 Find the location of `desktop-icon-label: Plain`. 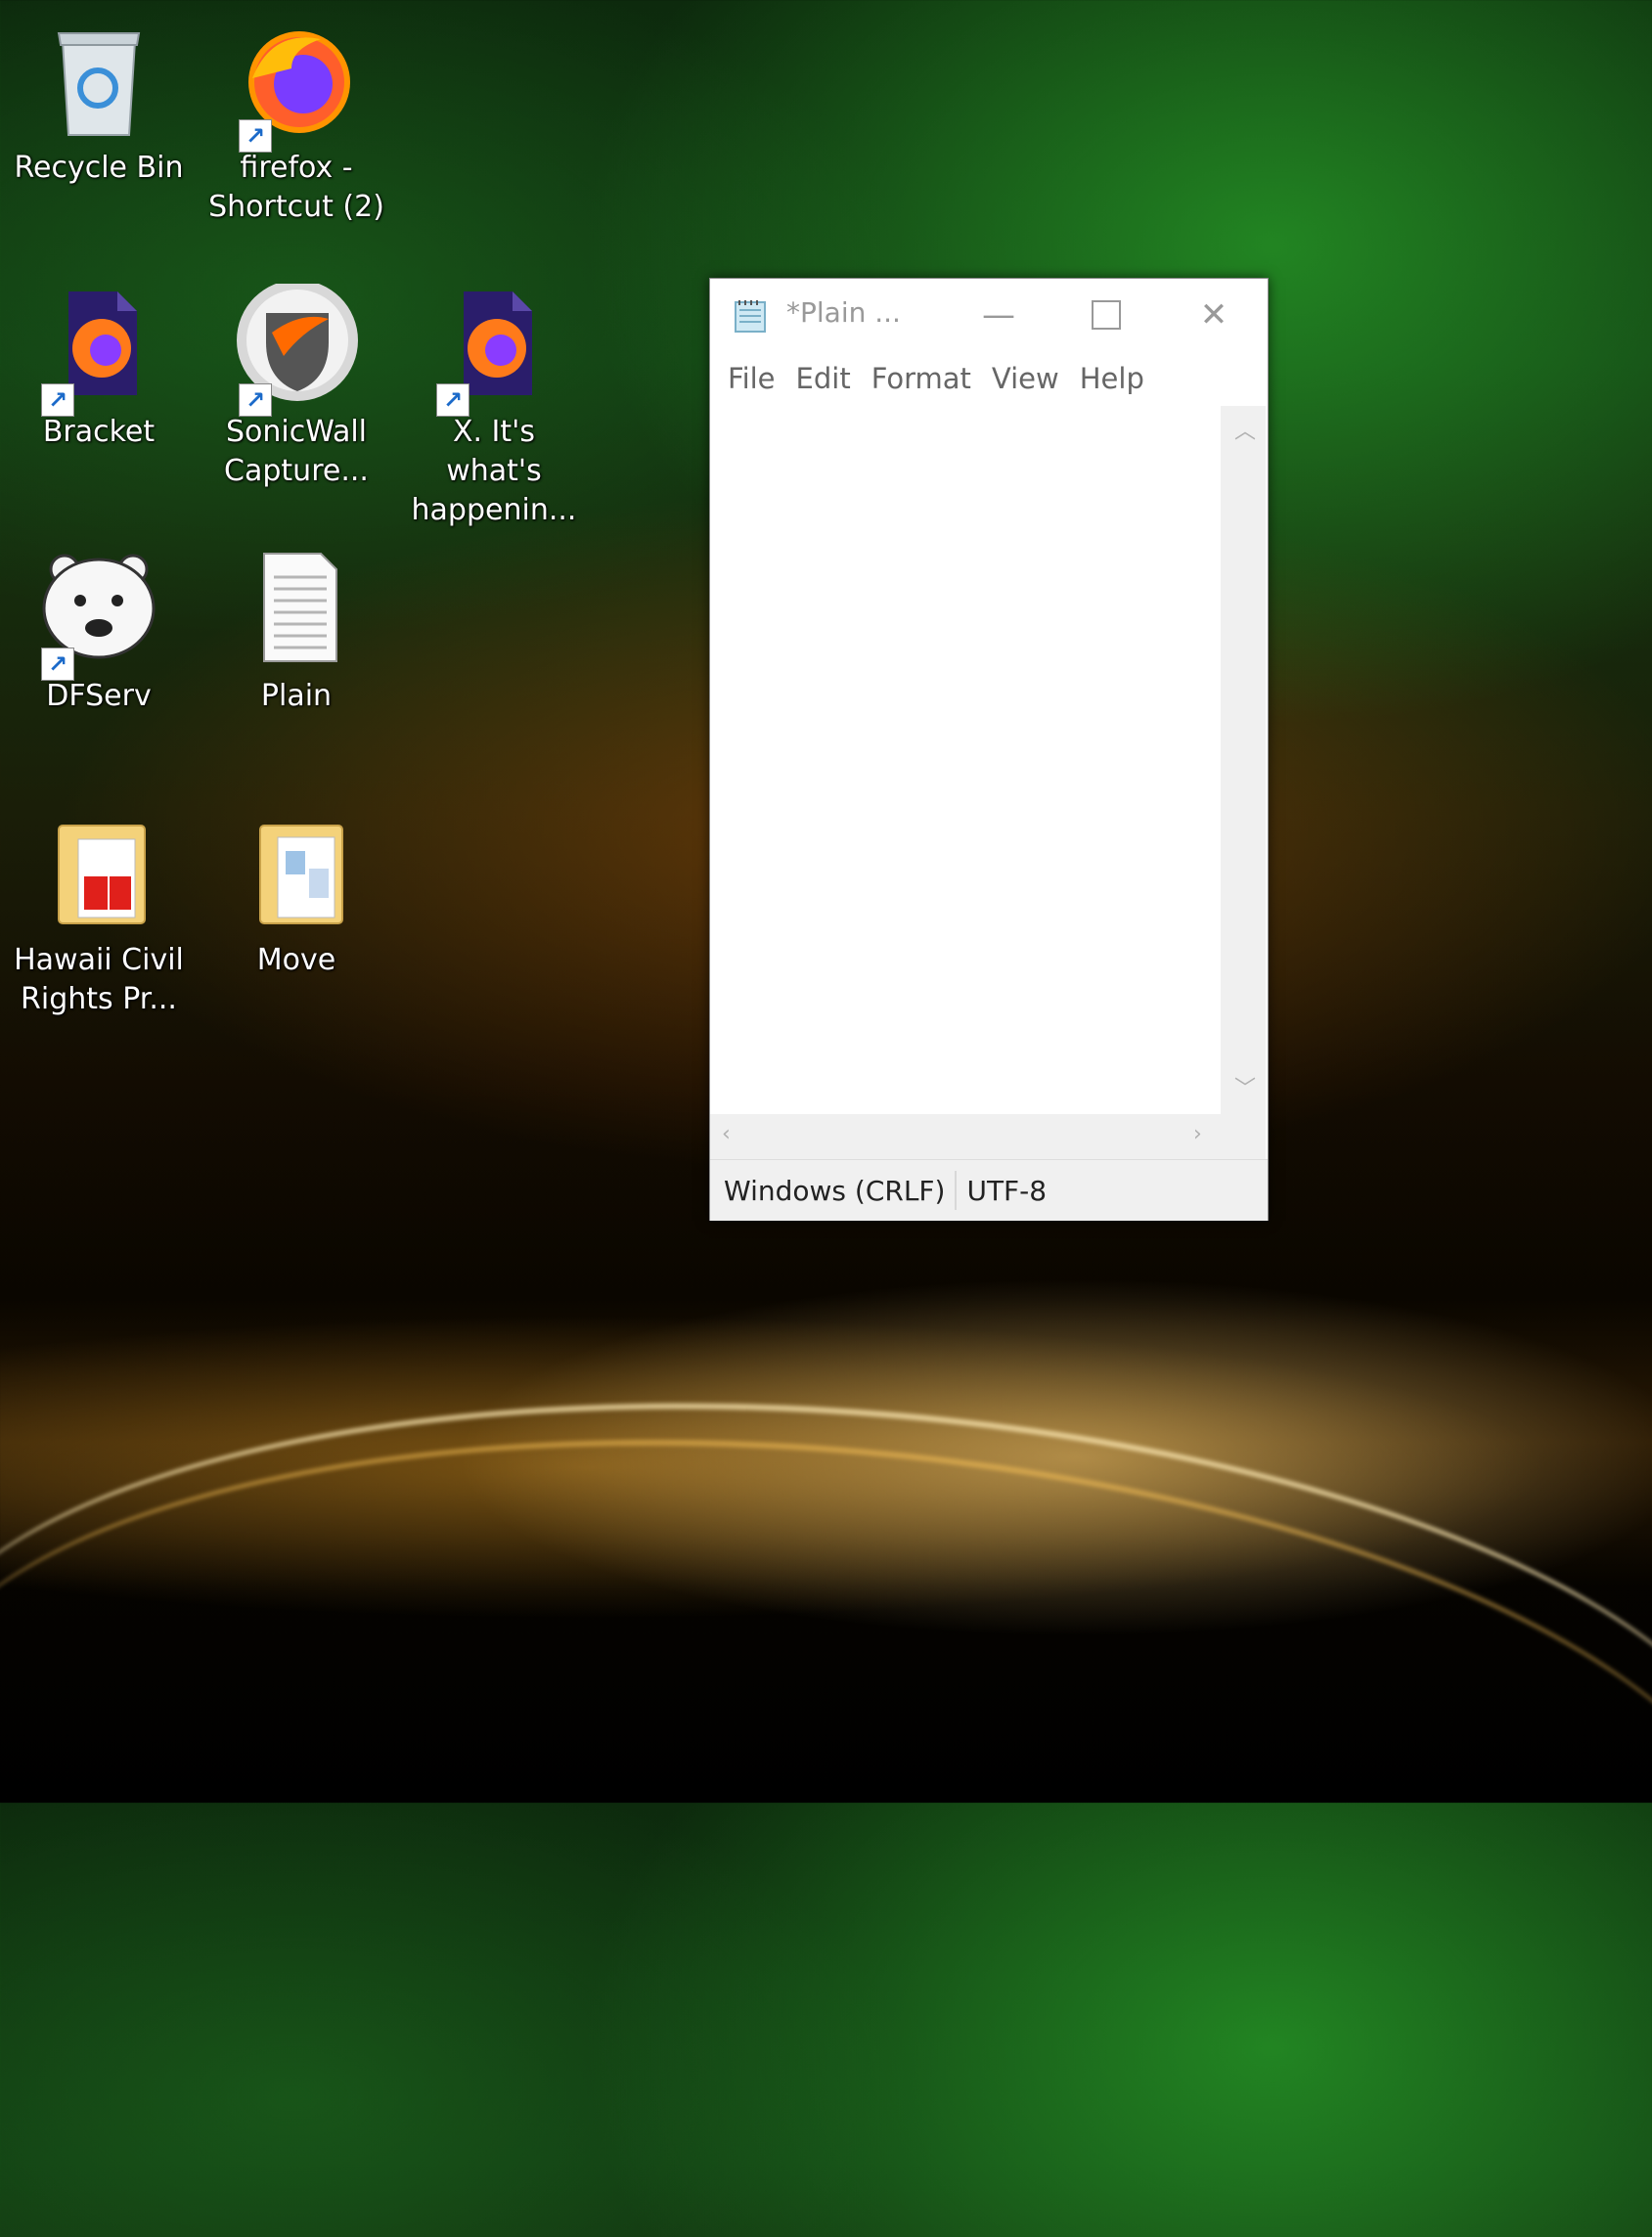

desktop-icon-label: Plain is located at coordinates (296, 696).